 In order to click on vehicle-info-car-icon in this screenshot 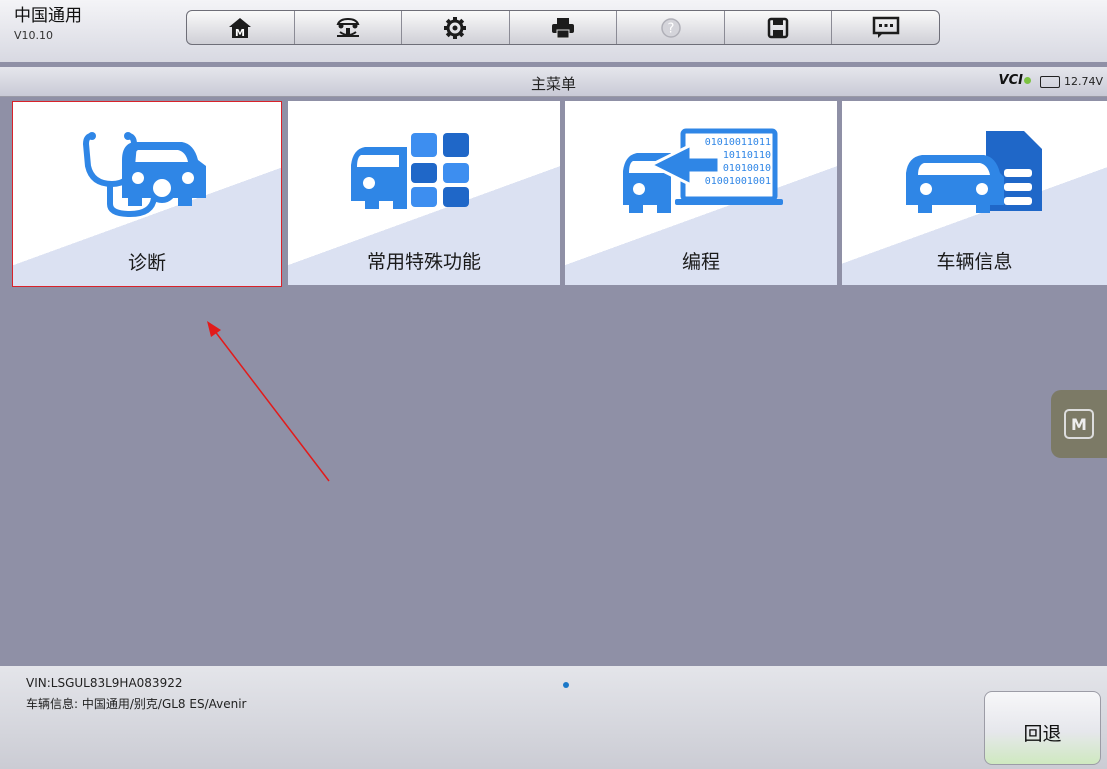, I will do `click(973, 172)`.